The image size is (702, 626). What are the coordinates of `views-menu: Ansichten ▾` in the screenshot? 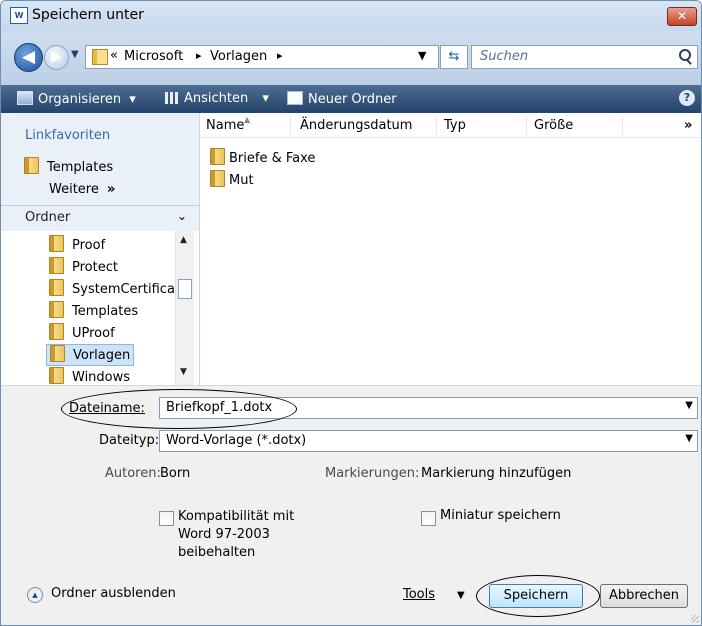 It's located at (217, 98).